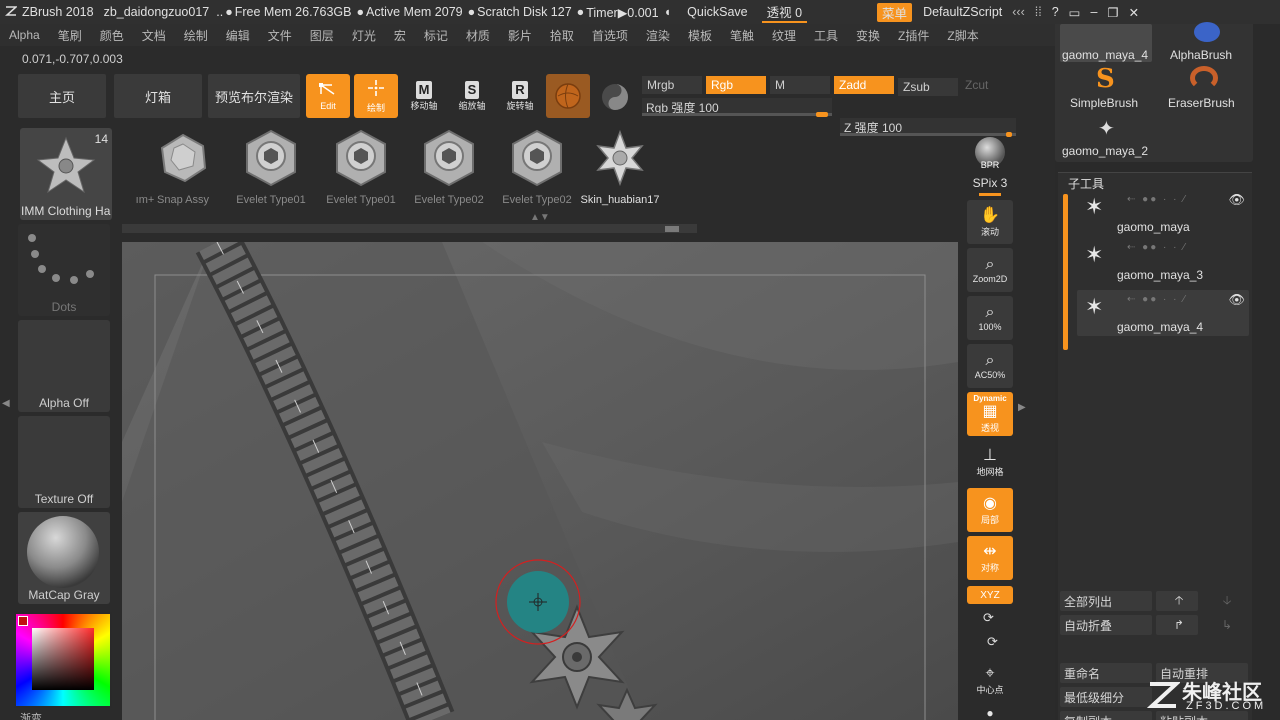 The height and width of the screenshot is (720, 1280). Describe the element at coordinates (1065, 272) in the screenshot. I see `subtool-scrollbar` at that location.